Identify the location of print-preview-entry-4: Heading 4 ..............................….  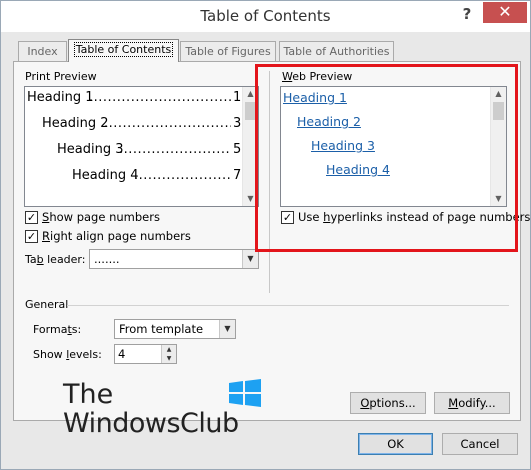
(157, 175).